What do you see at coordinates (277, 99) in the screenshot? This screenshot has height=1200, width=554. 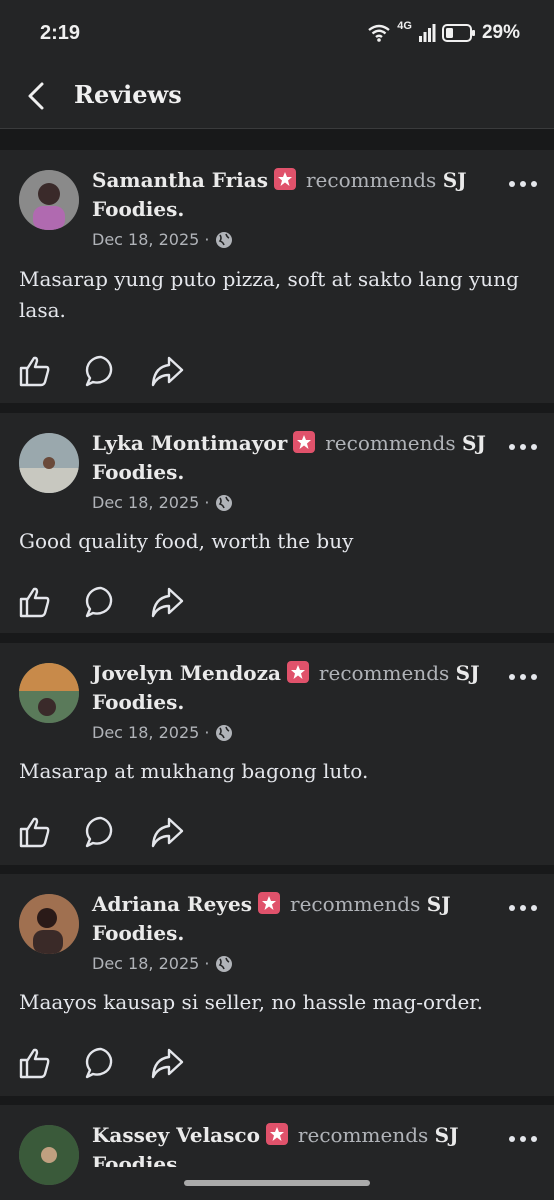 I see `app-header: Reviews` at bounding box center [277, 99].